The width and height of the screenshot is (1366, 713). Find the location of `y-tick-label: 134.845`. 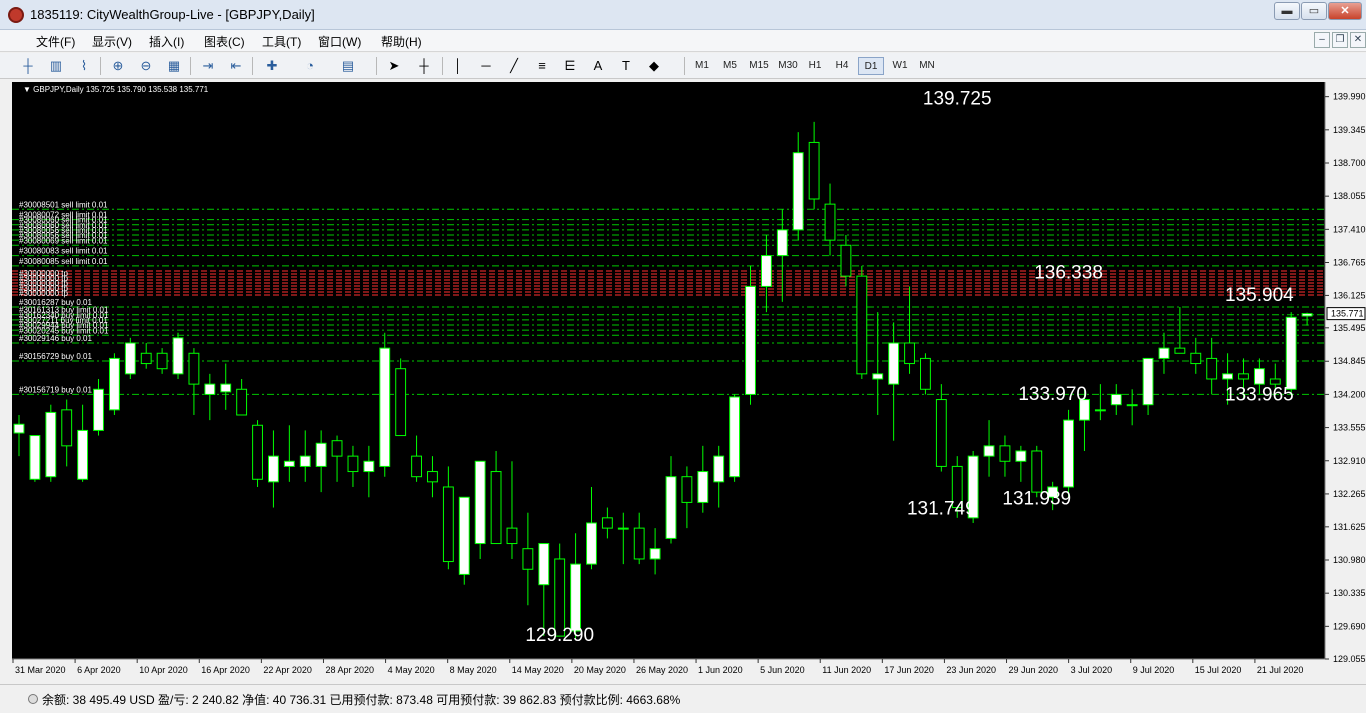

y-tick-label: 134.845 is located at coordinates (1349, 361).